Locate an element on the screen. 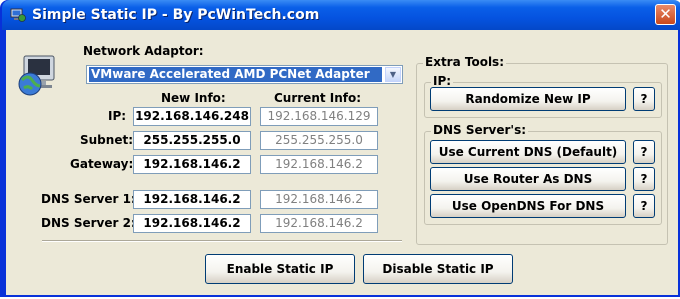 Image resolution: width=680 pixels, height=299 pixels. new-subnet-input: 255.255.255.0 is located at coordinates (192, 140).